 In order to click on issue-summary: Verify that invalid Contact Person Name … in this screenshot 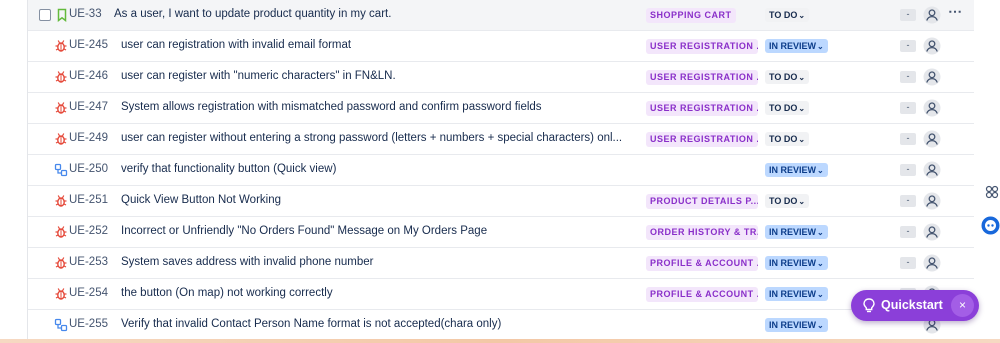, I will do `click(311, 324)`.